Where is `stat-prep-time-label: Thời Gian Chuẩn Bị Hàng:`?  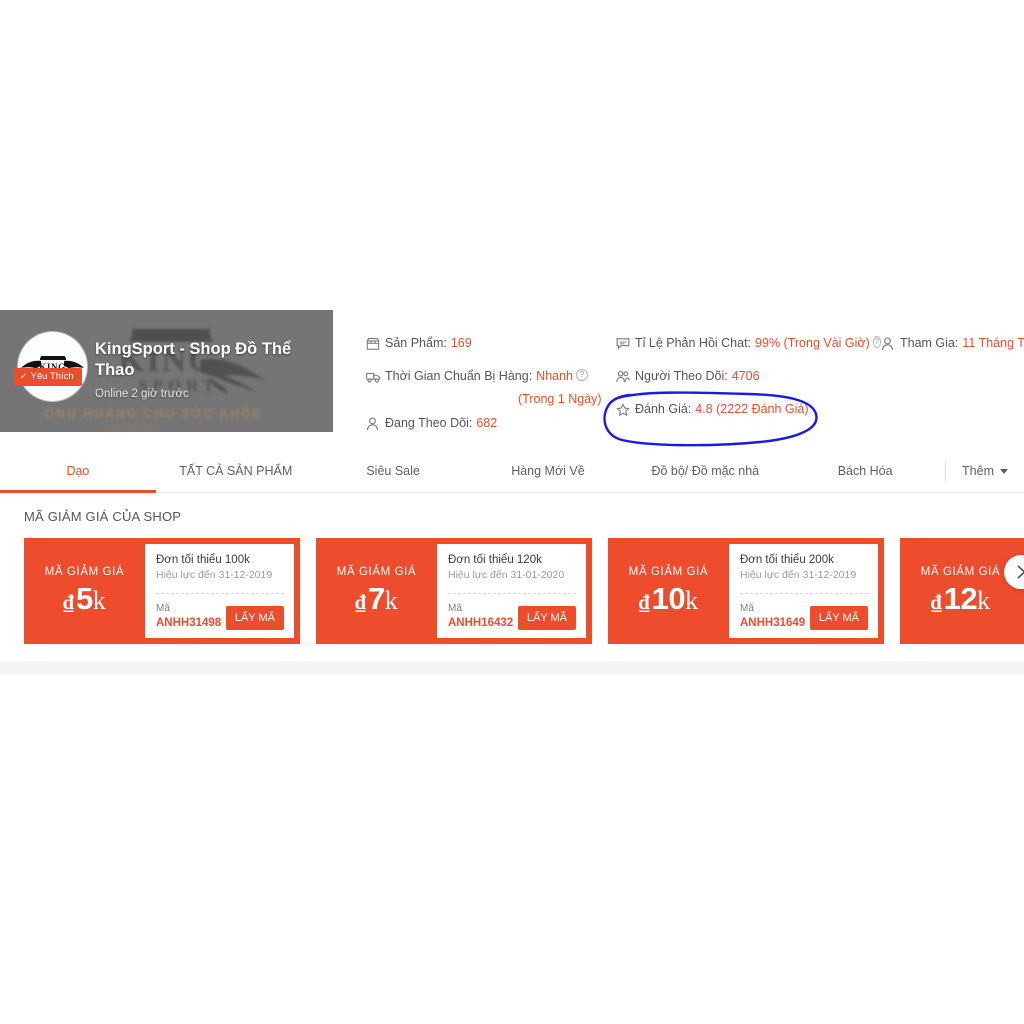
stat-prep-time-label: Thời Gian Chuẩn Bị Hàng: is located at coordinates (459, 376).